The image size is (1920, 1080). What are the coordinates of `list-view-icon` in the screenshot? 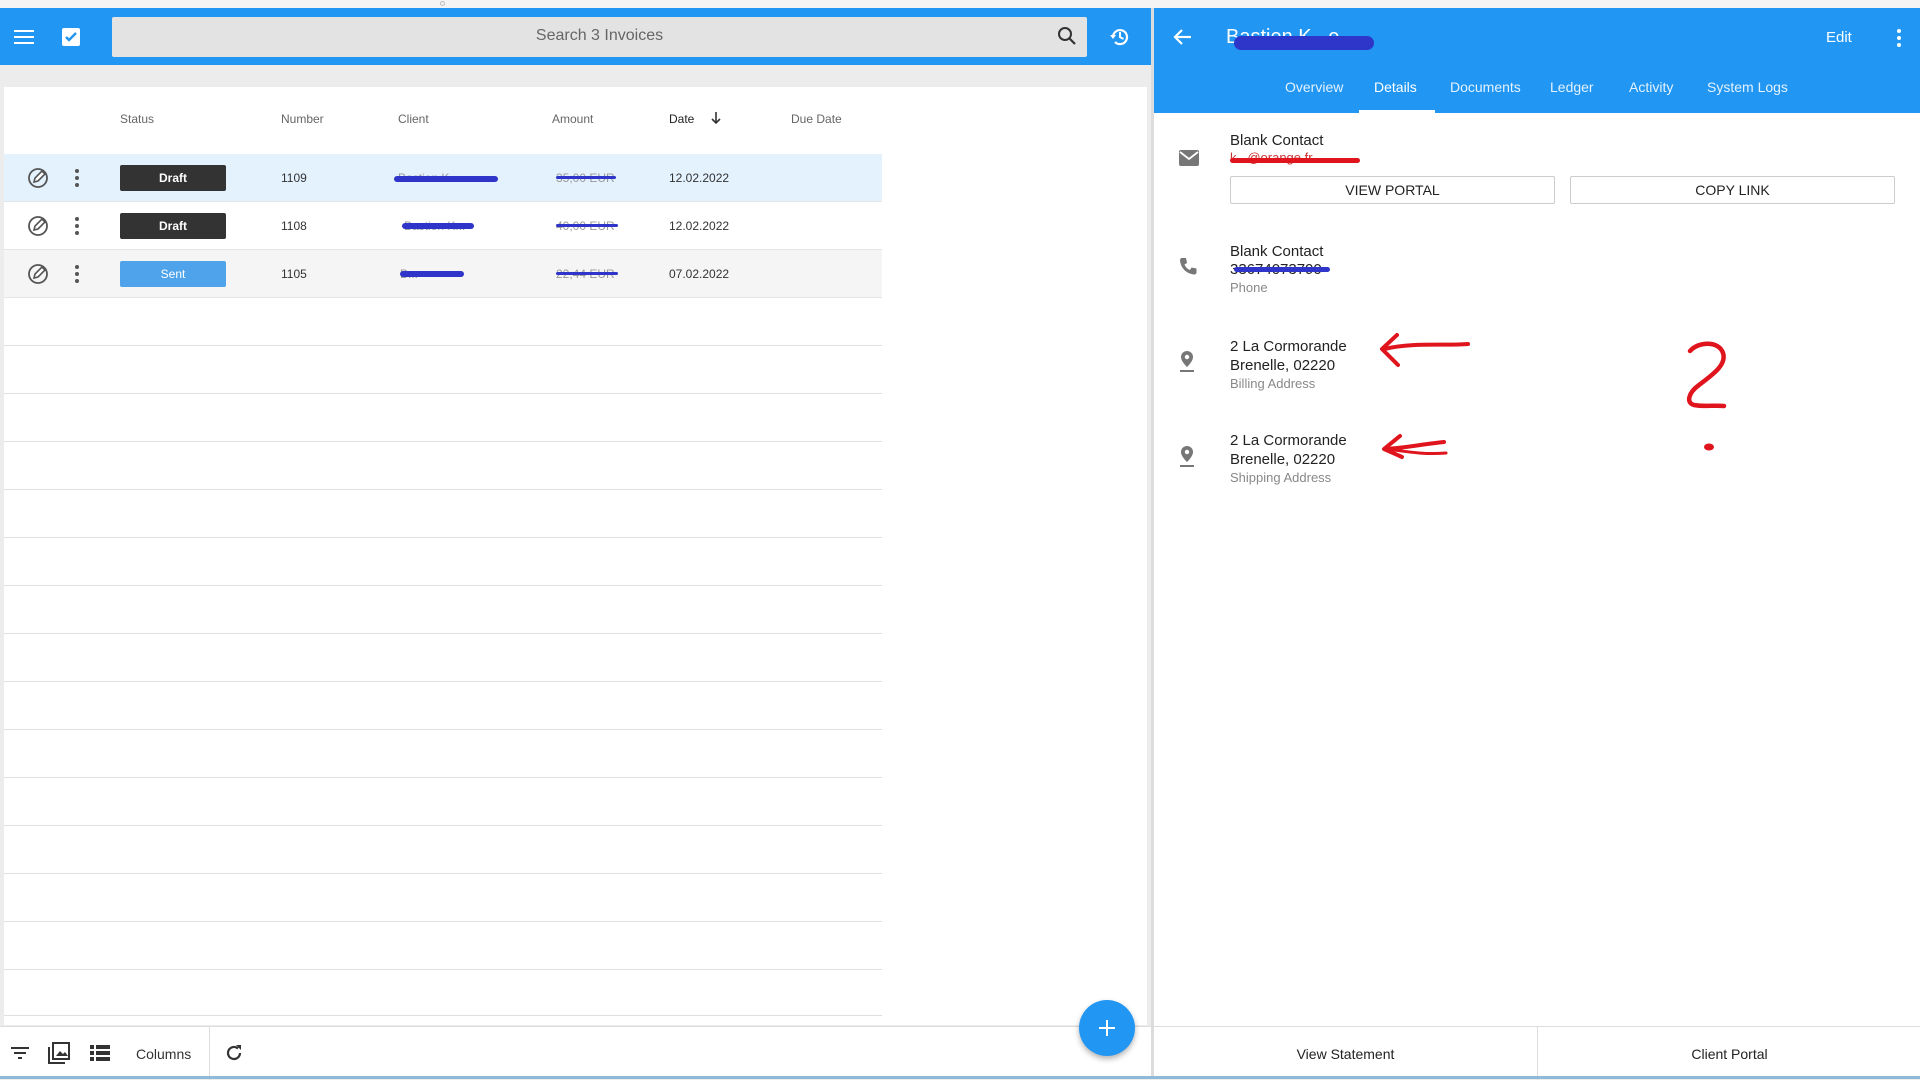 It's located at (100, 1055).